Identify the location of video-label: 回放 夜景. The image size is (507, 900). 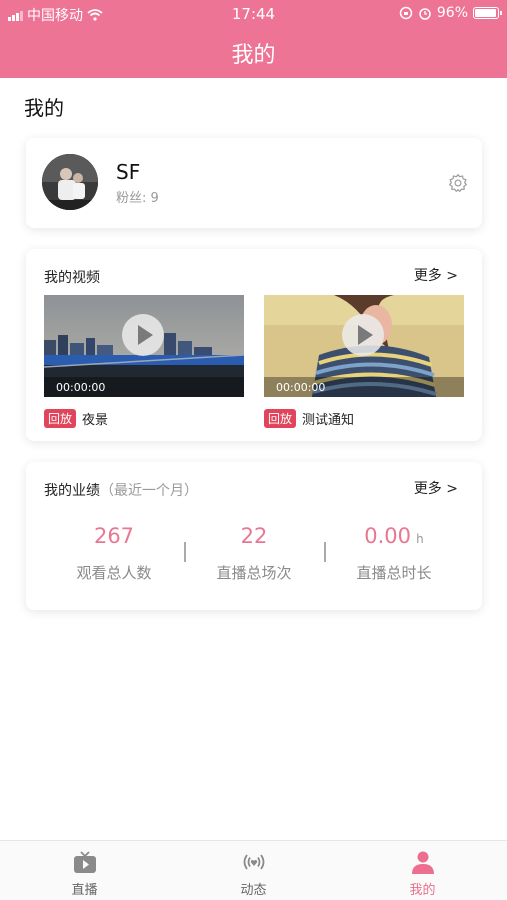
(76, 418).